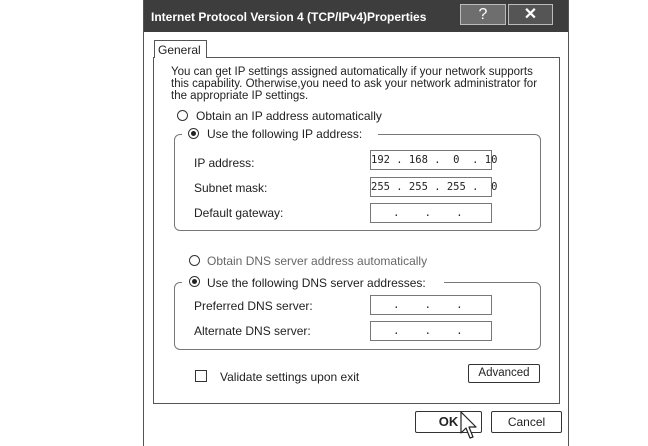 The image size is (648, 446). I want to click on mouse-pointer-icon, so click(468, 425).